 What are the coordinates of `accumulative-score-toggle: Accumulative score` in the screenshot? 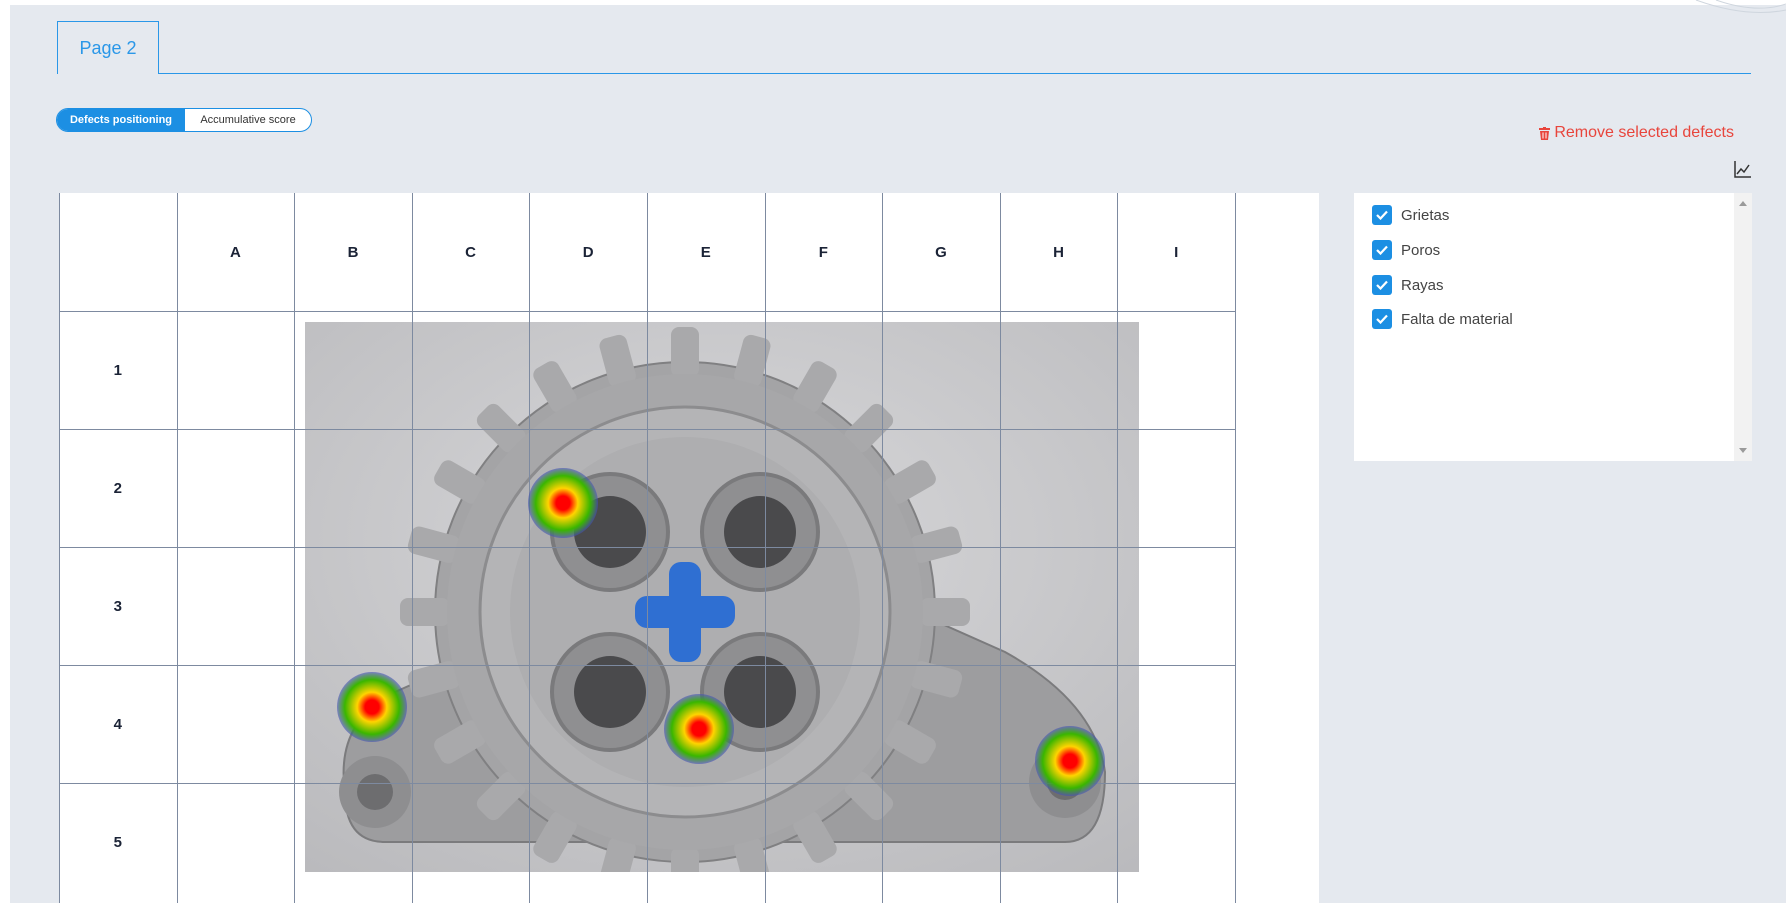 It's located at (248, 120).